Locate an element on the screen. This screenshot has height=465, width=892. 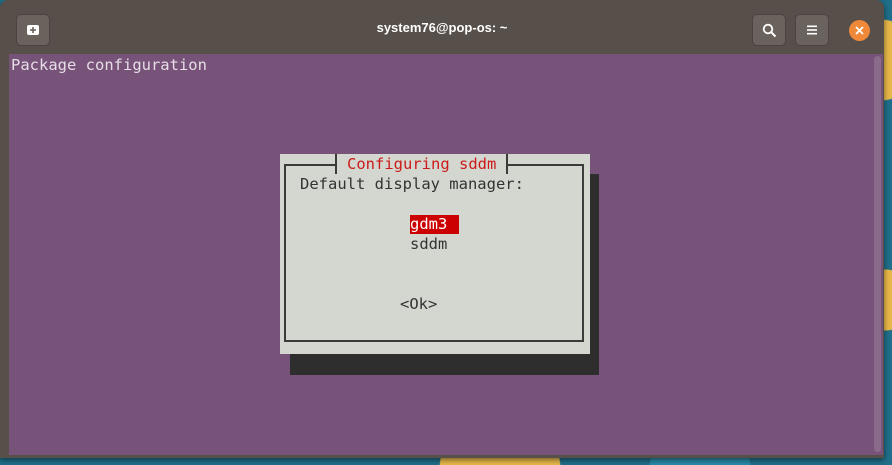
search-button is located at coordinates (769, 30).